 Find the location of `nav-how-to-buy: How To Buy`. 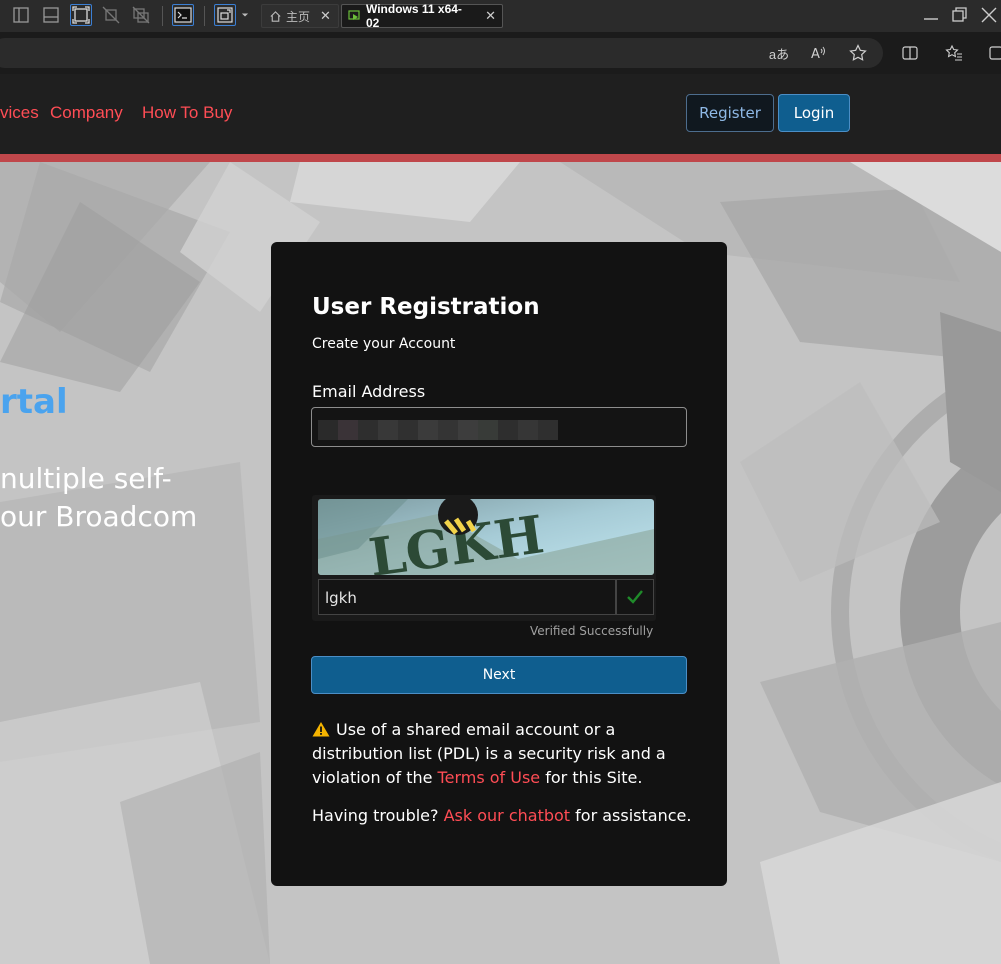

nav-how-to-buy: How To Buy is located at coordinates (187, 113).